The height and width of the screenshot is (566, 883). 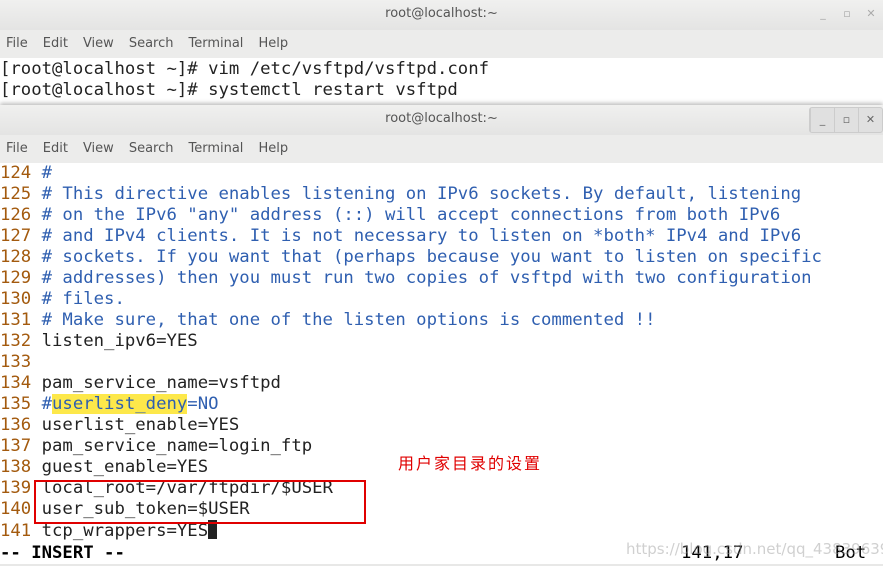 What do you see at coordinates (16, 278) in the screenshot?
I see `line-number: 129` at bounding box center [16, 278].